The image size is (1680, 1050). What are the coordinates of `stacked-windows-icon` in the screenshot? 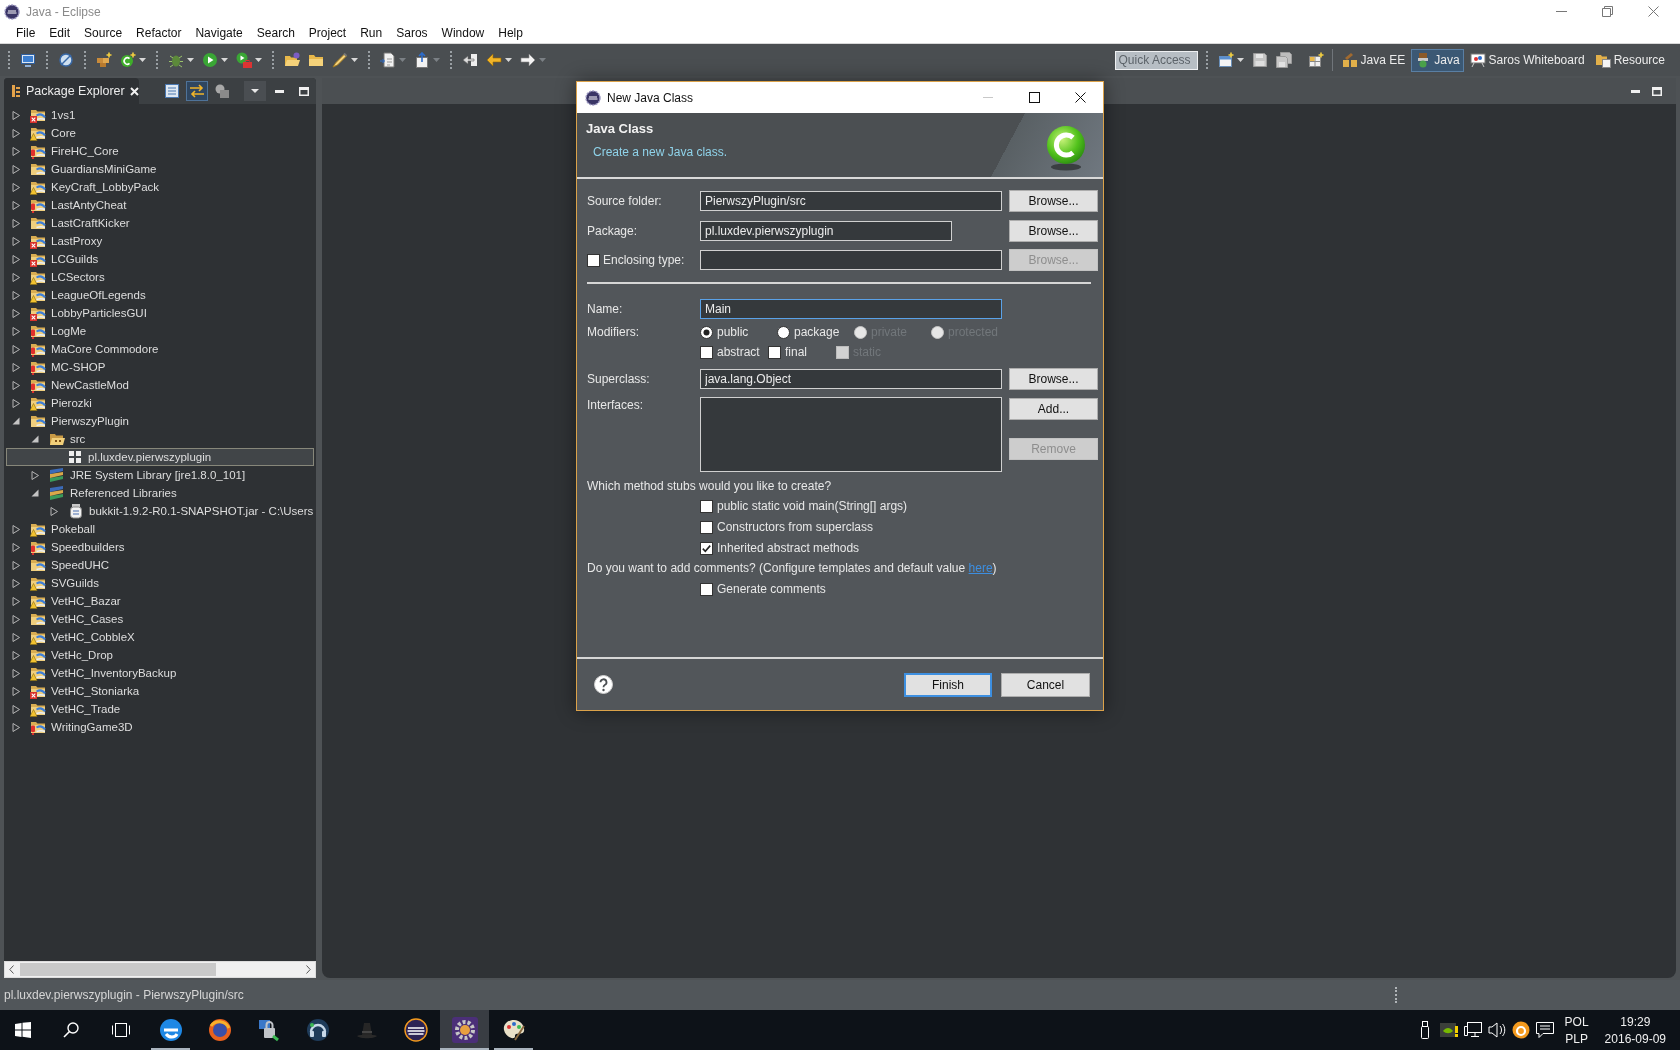 It's located at (121, 1030).